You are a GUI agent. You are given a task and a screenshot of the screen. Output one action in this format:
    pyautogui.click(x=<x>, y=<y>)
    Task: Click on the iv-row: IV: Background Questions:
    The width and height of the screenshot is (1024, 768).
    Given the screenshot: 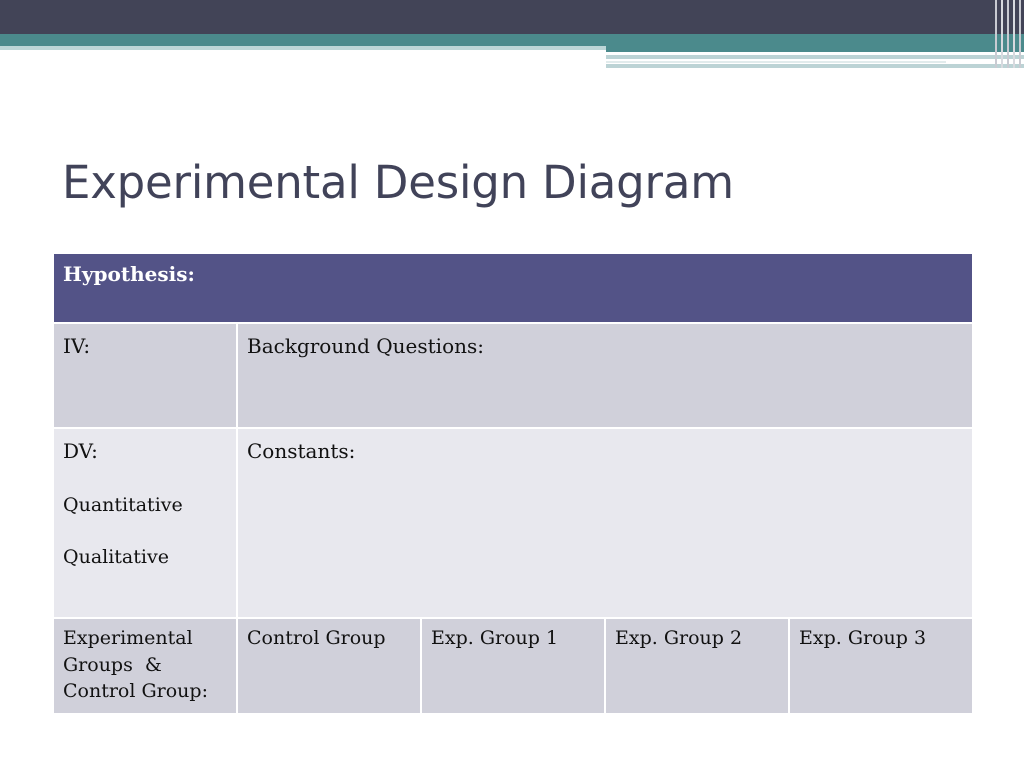 What is the action you would take?
    pyautogui.click(x=513, y=375)
    